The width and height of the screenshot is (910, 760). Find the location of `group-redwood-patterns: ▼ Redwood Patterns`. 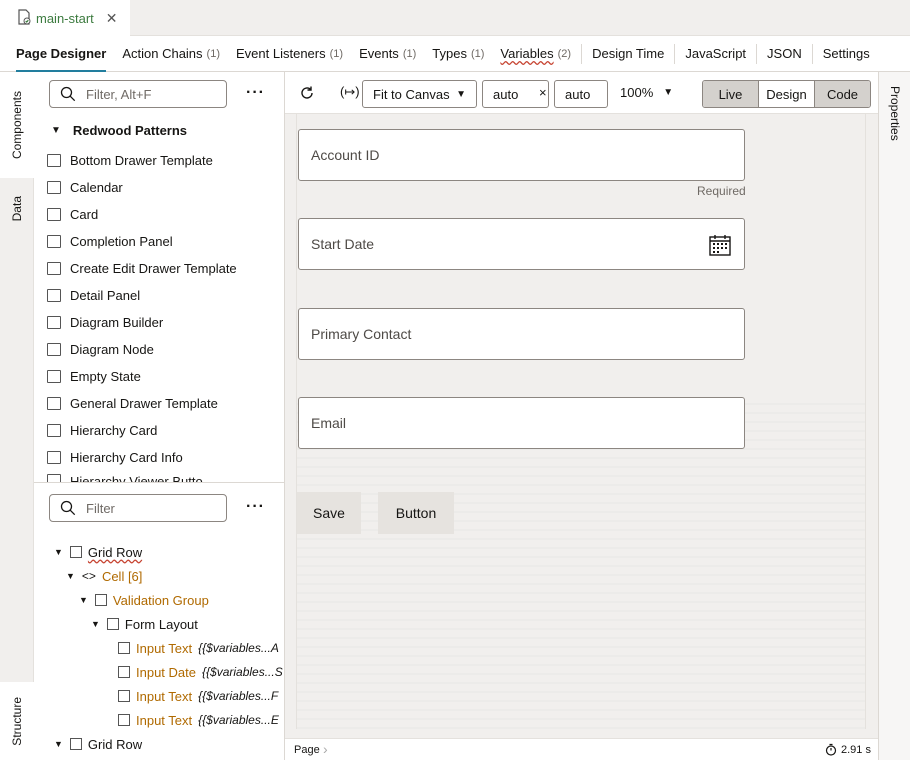

group-redwood-patterns: ▼ Redwood Patterns is located at coordinates (119, 130).